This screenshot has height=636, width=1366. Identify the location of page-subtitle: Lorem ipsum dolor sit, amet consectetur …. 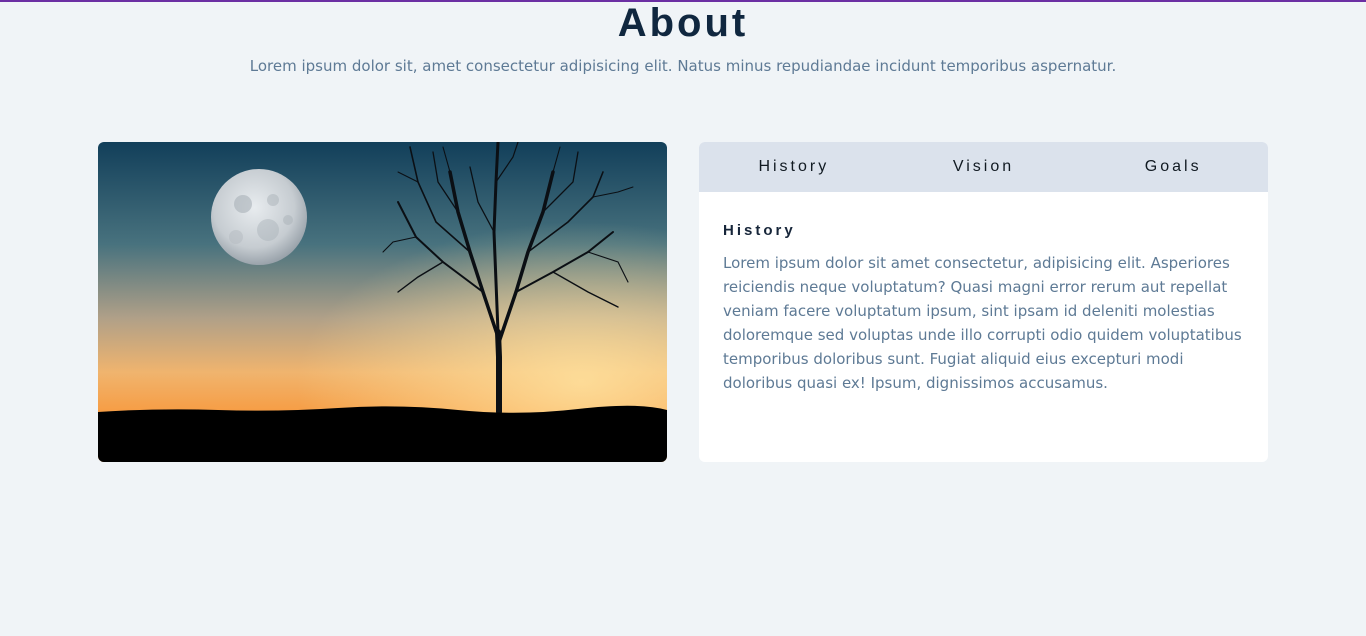
(683, 66).